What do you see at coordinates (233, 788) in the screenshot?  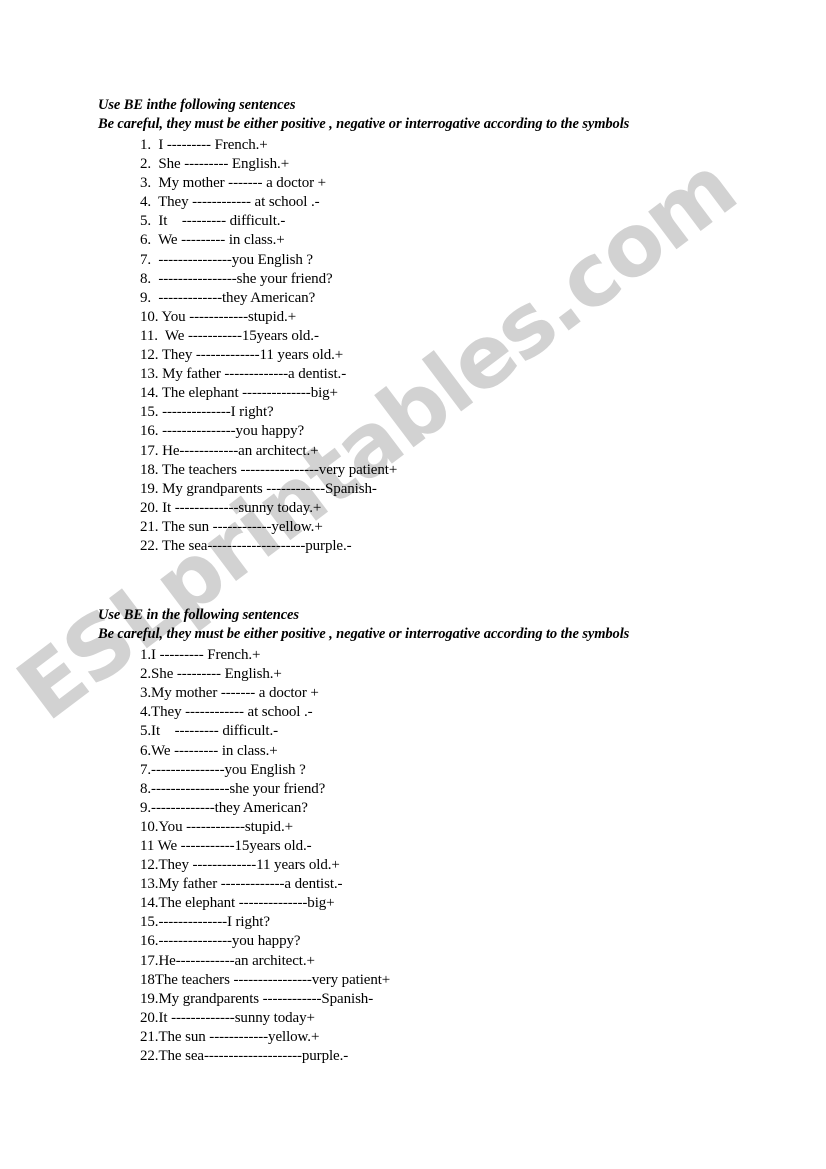 I see `list-item: 8.----------------she your friend?` at bounding box center [233, 788].